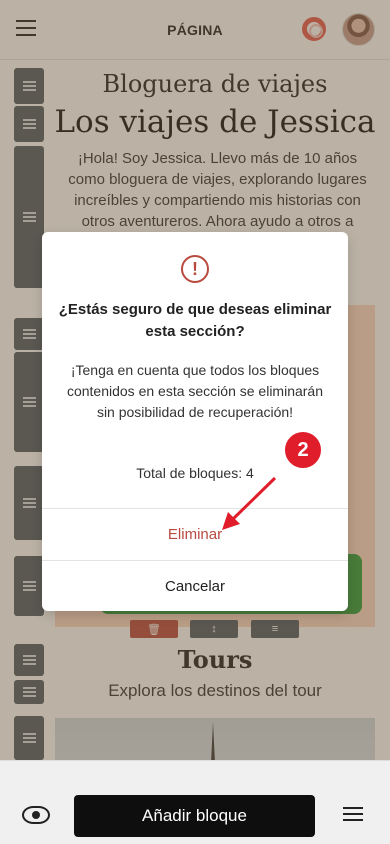  What do you see at coordinates (249, 503) in the screenshot?
I see `annotation-arrow` at bounding box center [249, 503].